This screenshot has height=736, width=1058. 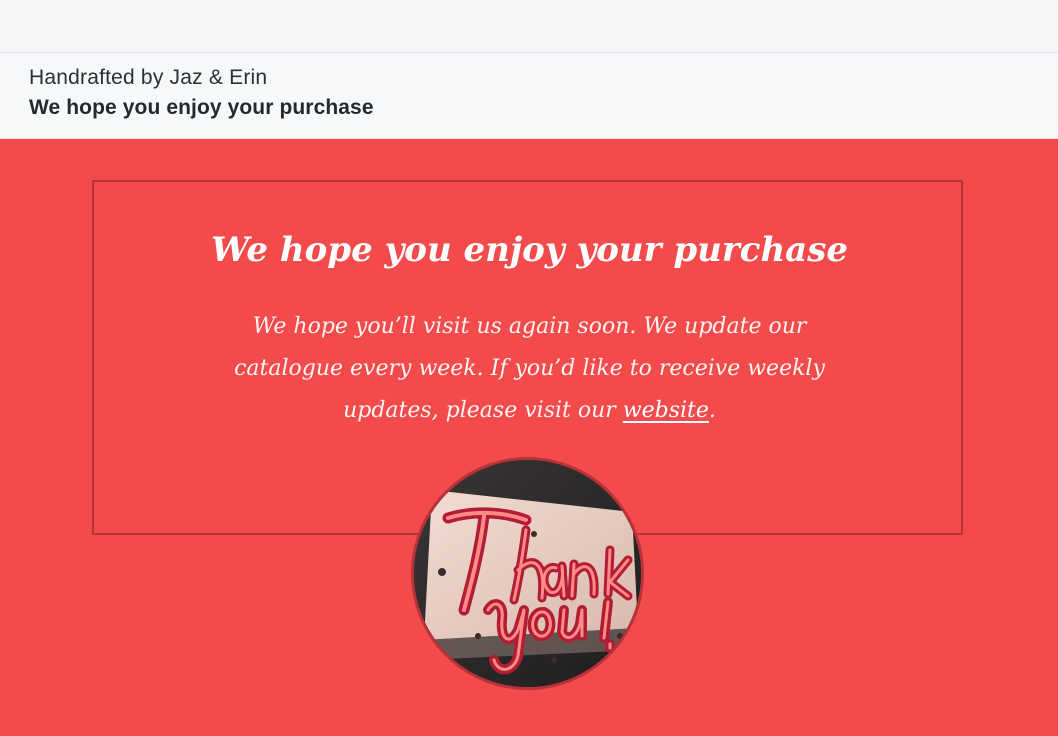 What do you see at coordinates (712, 410) in the screenshot?
I see `message-end: .` at bounding box center [712, 410].